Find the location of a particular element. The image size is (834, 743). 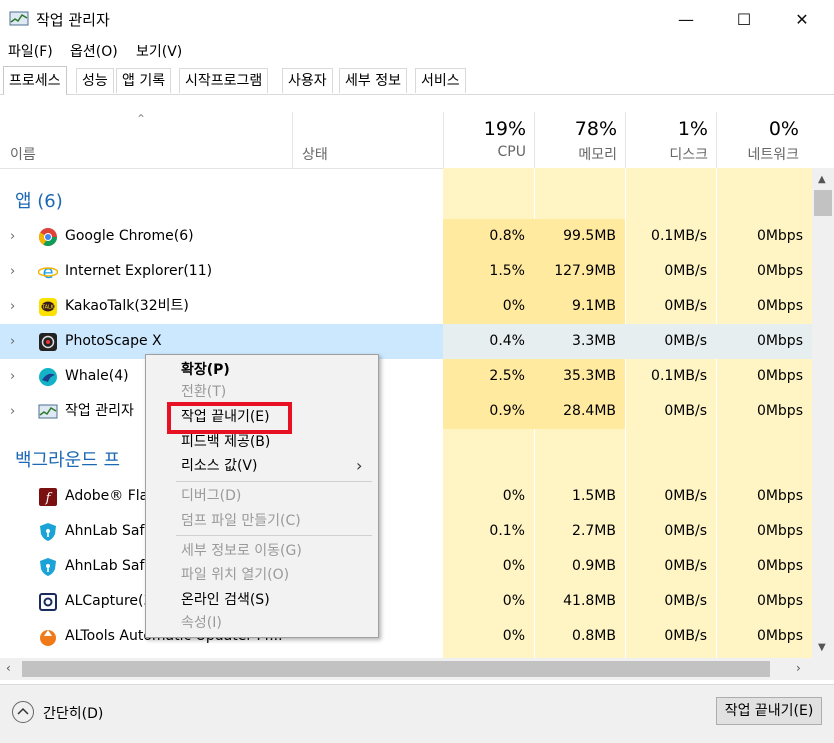

col-name: 이름 is located at coordinates (23, 154).